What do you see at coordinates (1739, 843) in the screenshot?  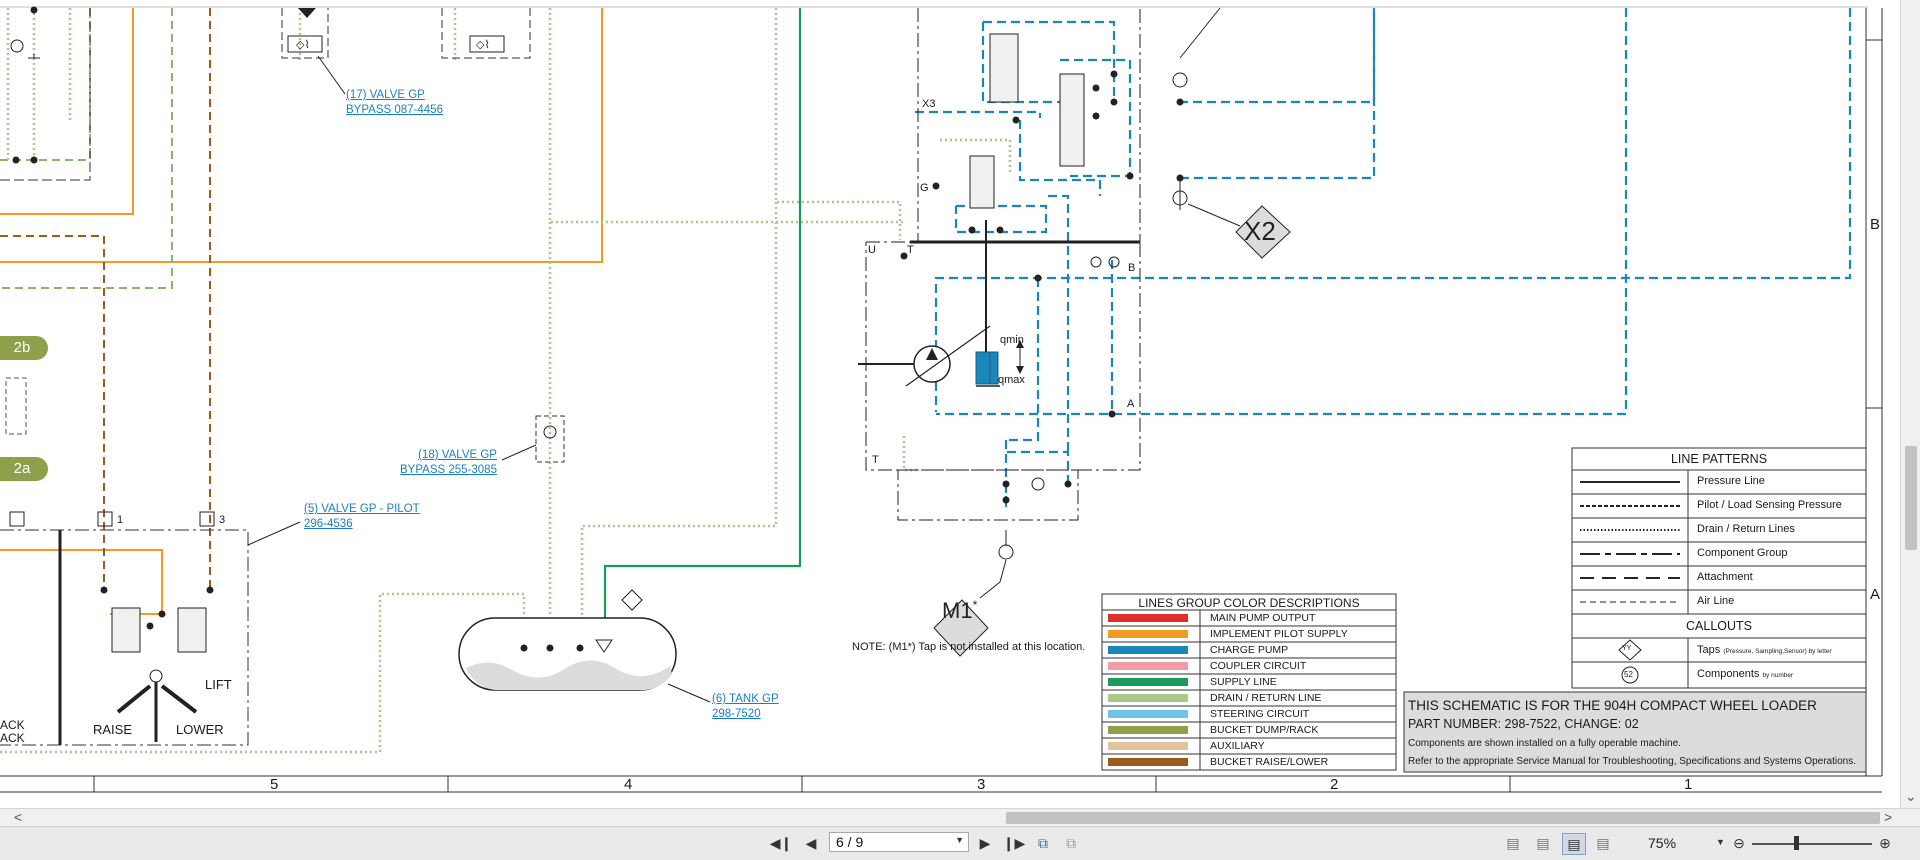 I see `zoom-out-icon: ⊖` at bounding box center [1739, 843].